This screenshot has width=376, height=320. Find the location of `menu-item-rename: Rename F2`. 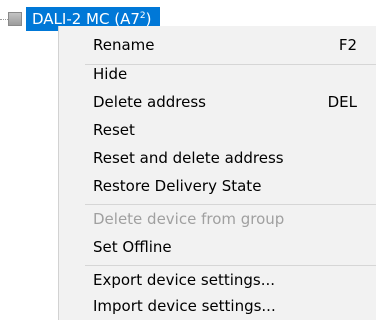

menu-item-rename: Rename F2 is located at coordinates (217, 45).